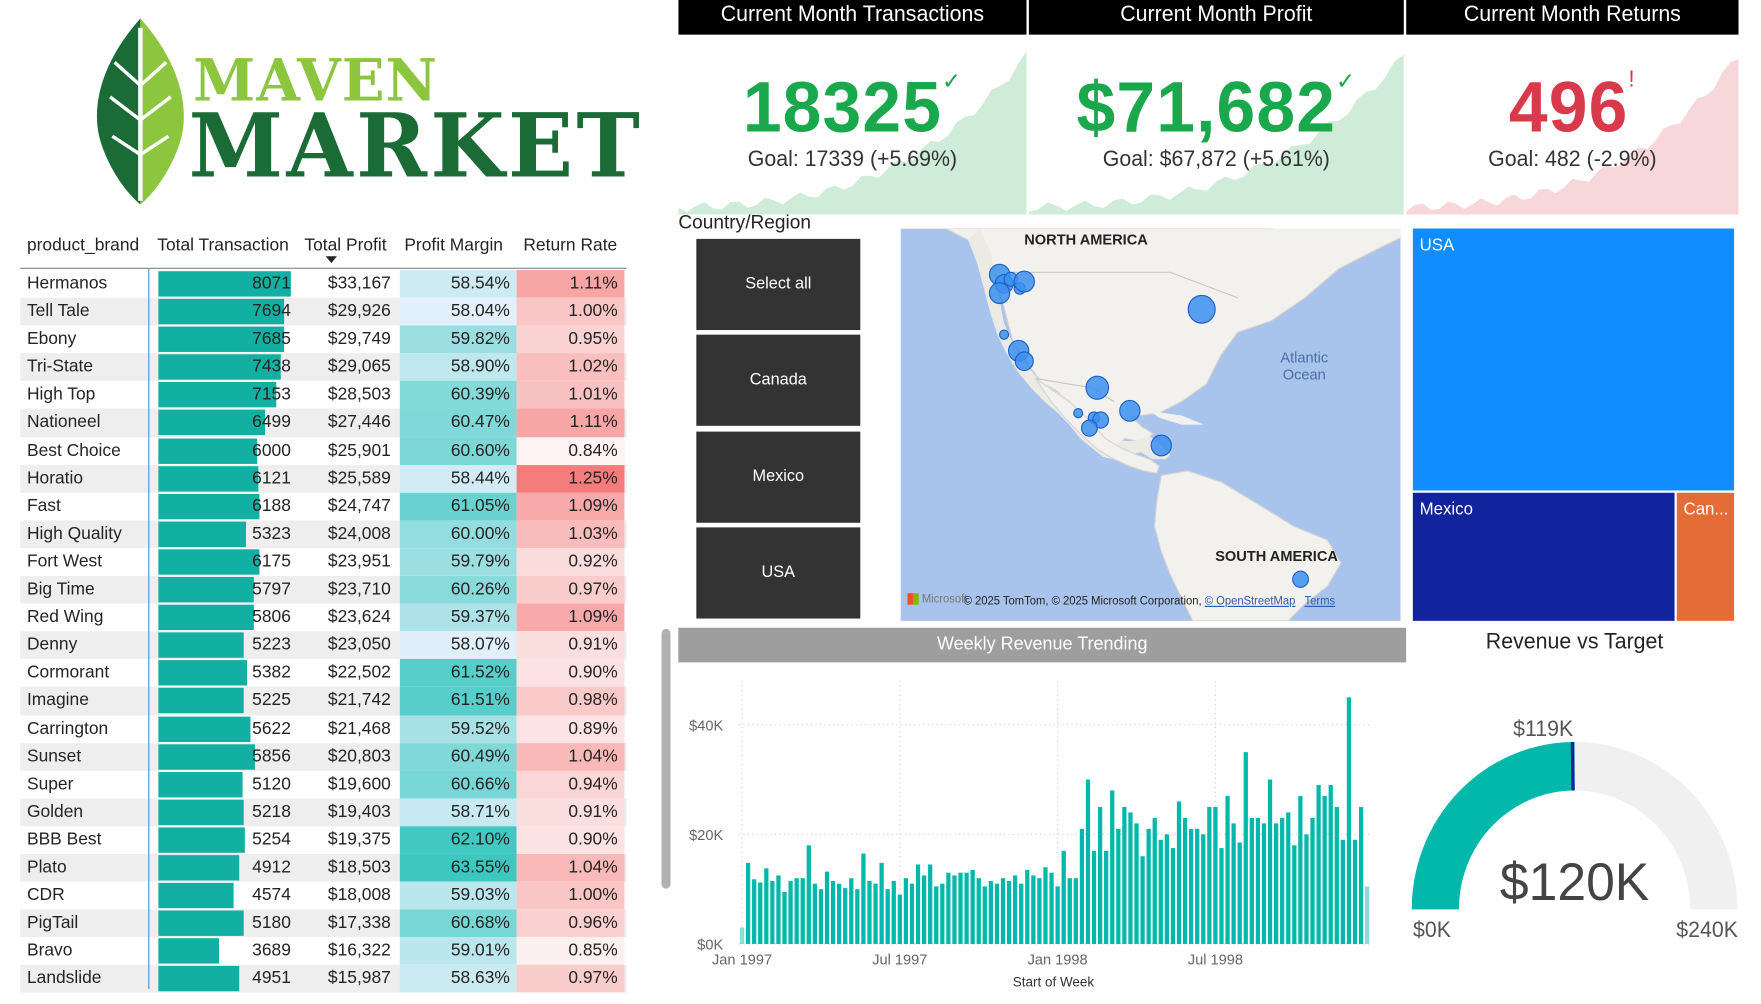  I want to click on table-row: Sunset 5856 $20,803 60.49% 1.04%, so click(323, 756).